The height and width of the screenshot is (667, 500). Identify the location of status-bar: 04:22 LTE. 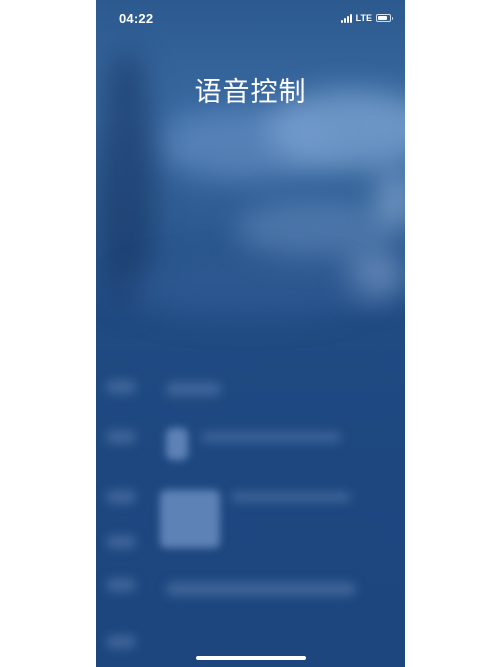
(250, 20).